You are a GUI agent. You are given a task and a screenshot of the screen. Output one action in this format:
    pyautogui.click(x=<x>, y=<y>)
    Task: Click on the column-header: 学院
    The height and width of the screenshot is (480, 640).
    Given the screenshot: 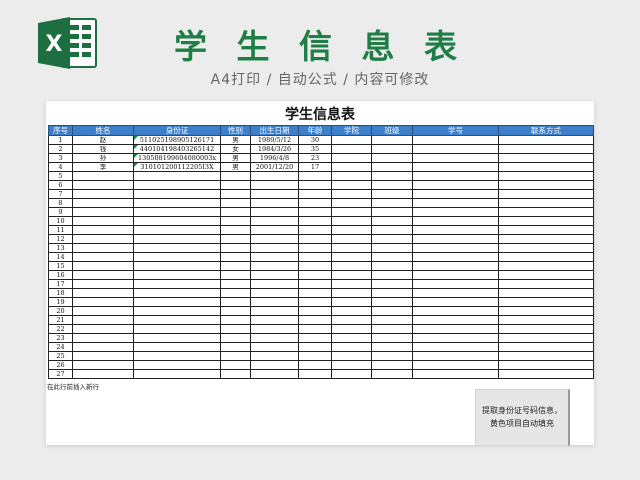 What is the action you would take?
    pyautogui.click(x=351, y=130)
    